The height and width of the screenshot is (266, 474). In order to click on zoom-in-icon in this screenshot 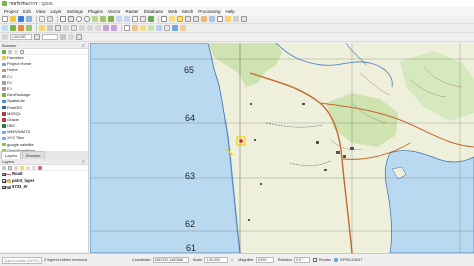, I will do `click(79, 19)`.